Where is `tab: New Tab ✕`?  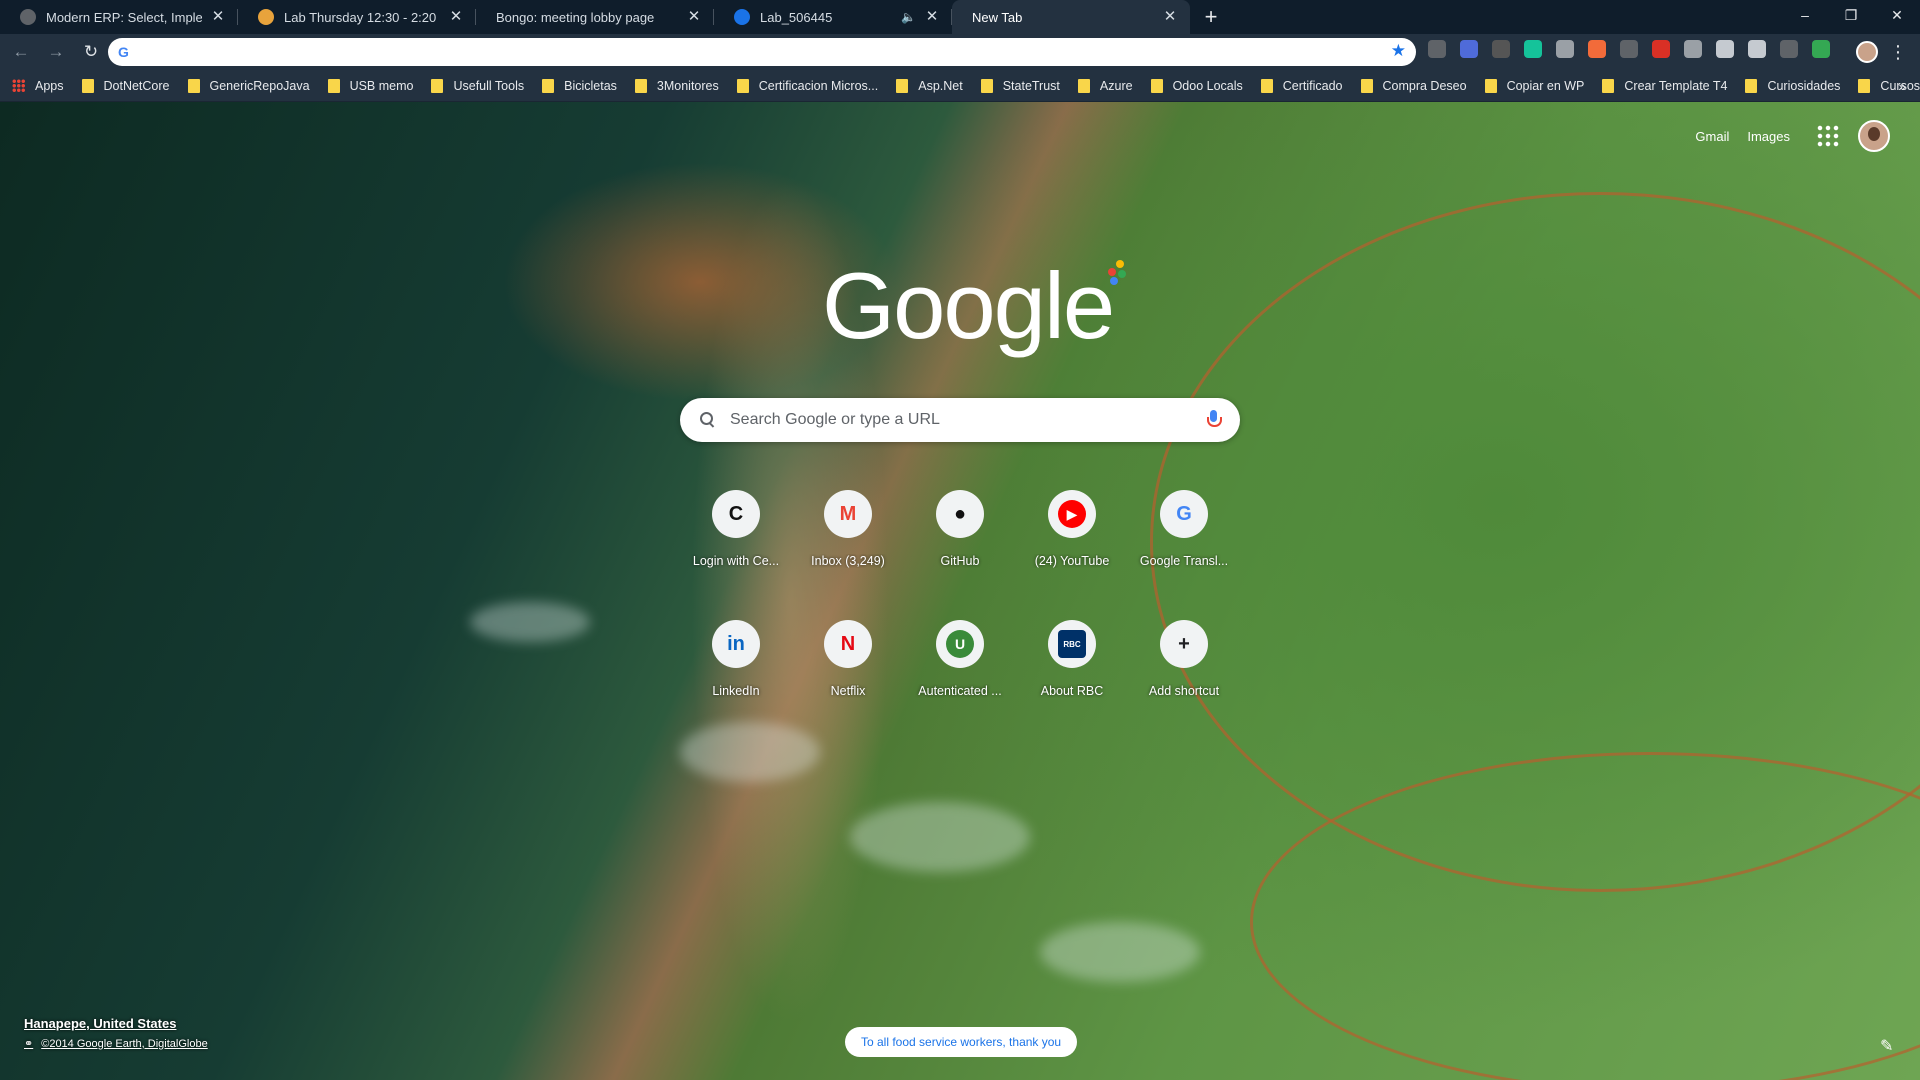
tab: New Tab ✕ is located at coordinates (1071, 17).